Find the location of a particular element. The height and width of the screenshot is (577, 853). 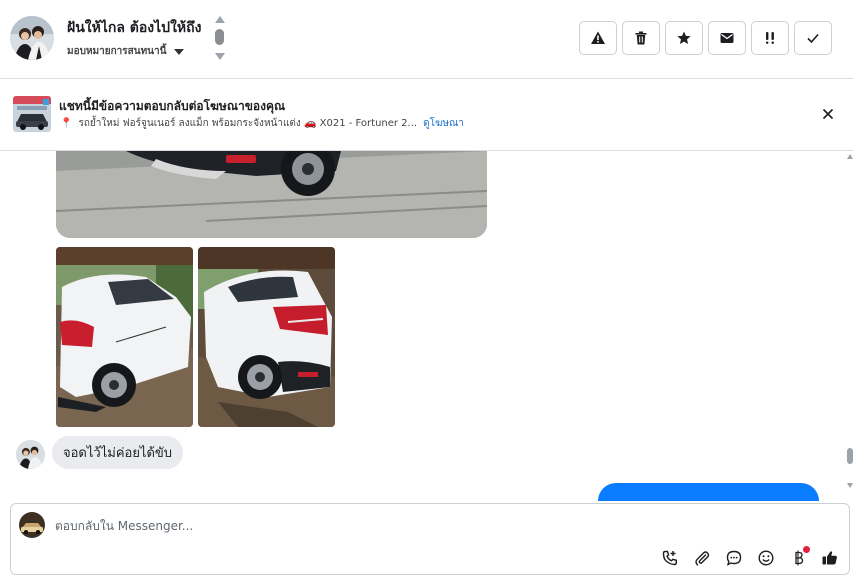

check-icon is located at coordinates (813, 38).